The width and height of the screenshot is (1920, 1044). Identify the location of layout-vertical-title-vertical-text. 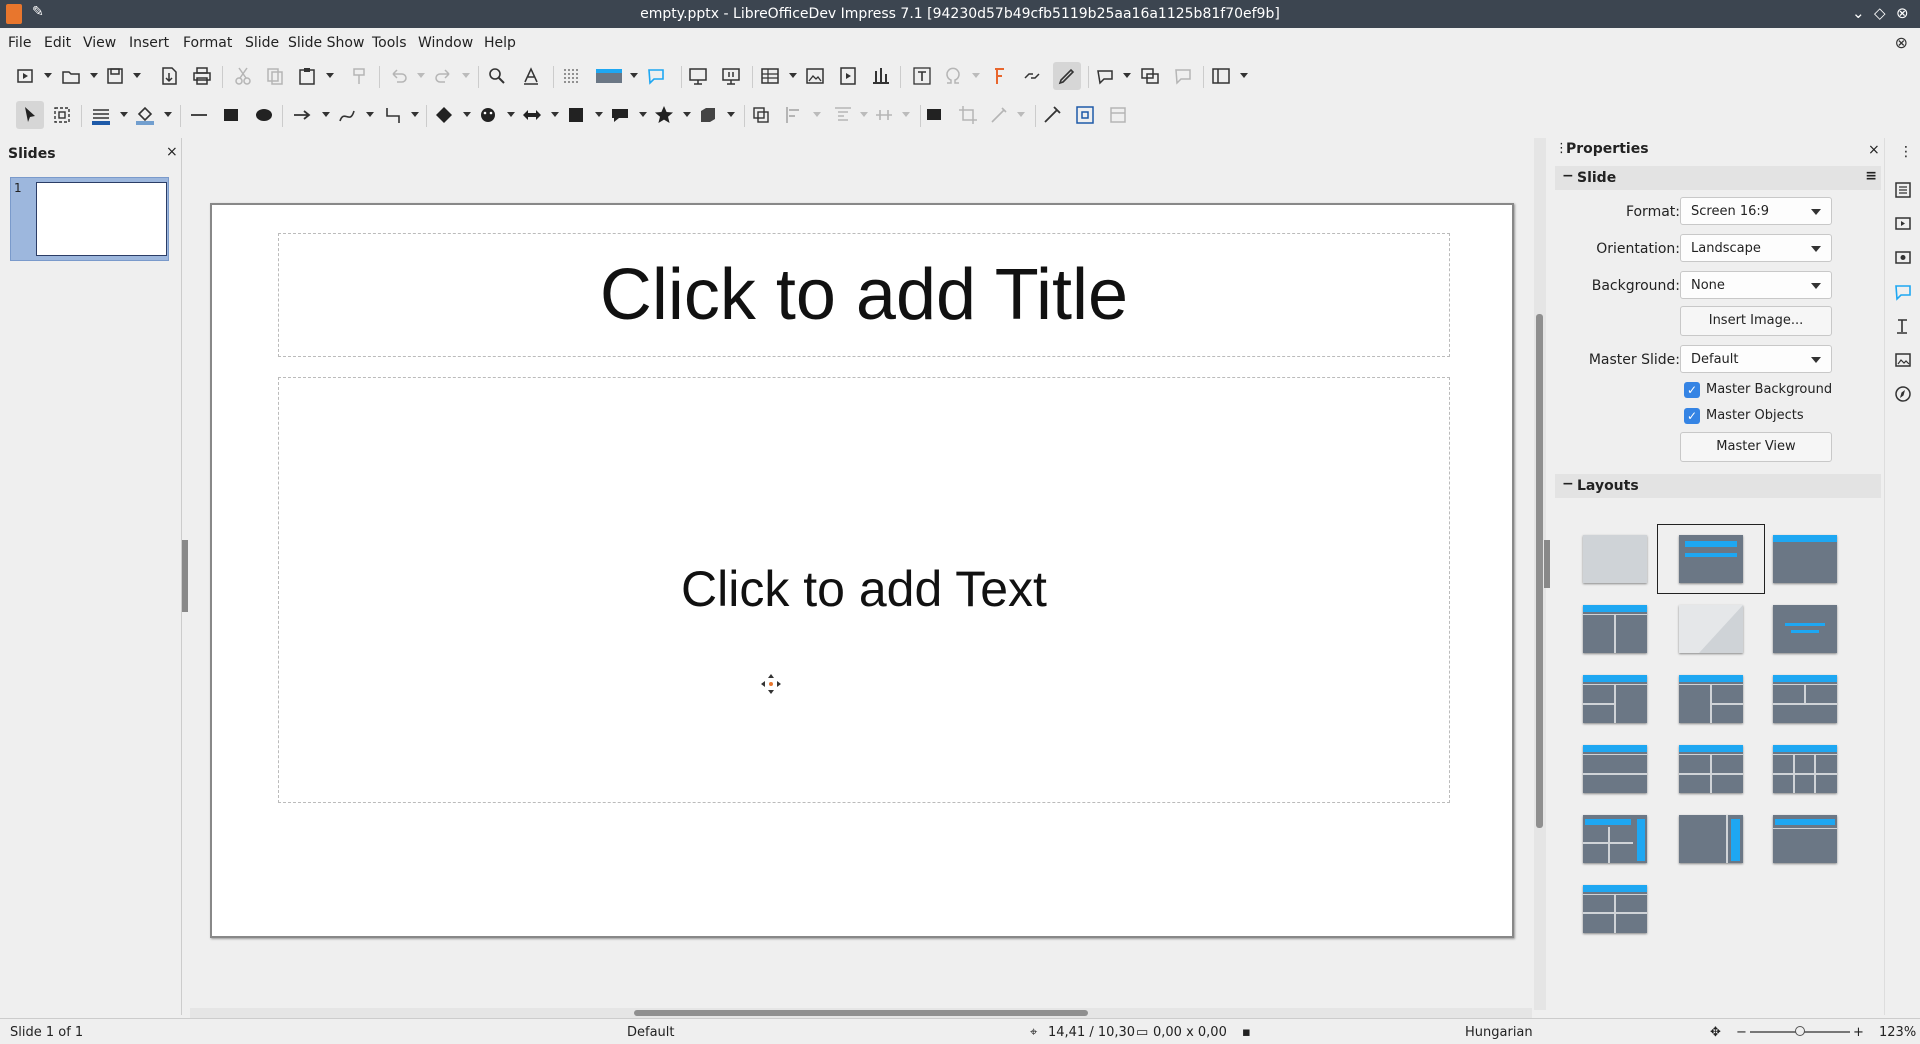
(1711, 839).